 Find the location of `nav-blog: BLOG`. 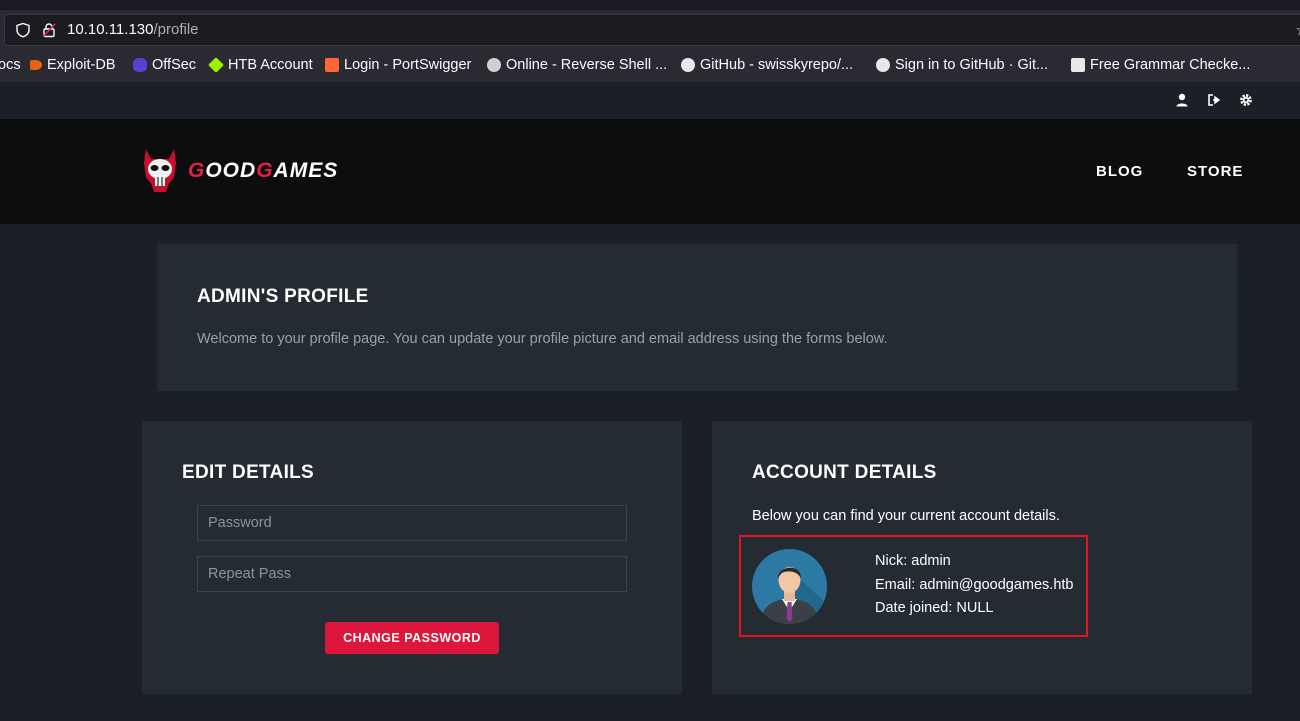

nav-blog: BLOG is located at coordinates (1119, 171).